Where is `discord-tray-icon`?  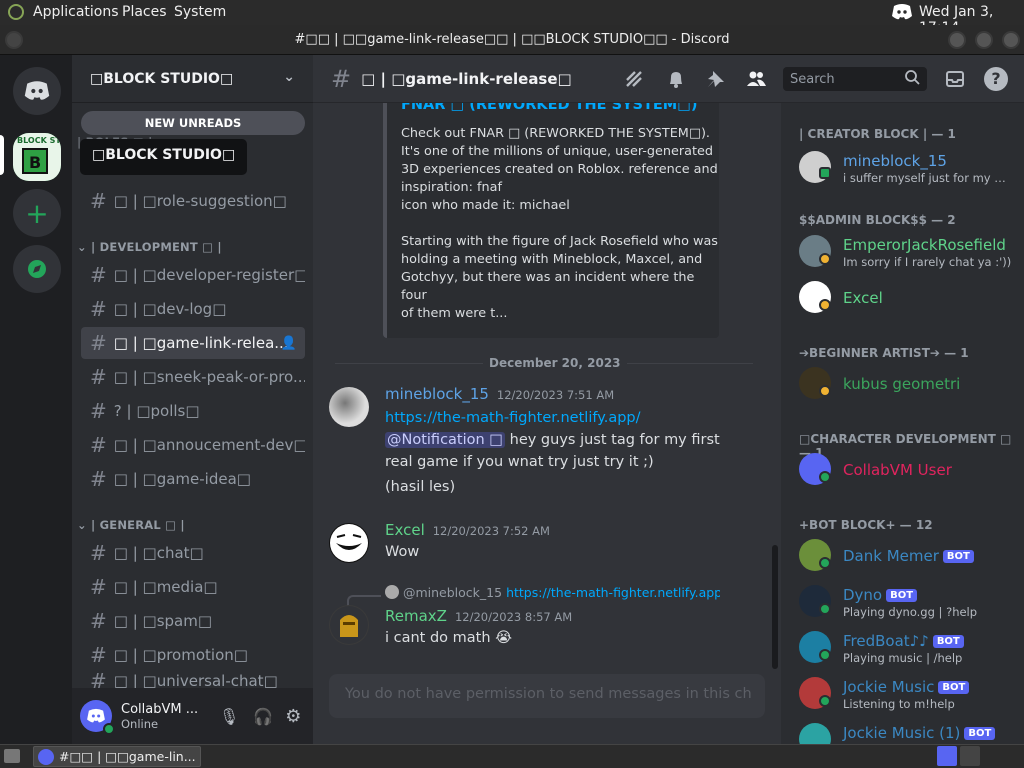
discord-tray-icon is located at coordinates (902, 14).